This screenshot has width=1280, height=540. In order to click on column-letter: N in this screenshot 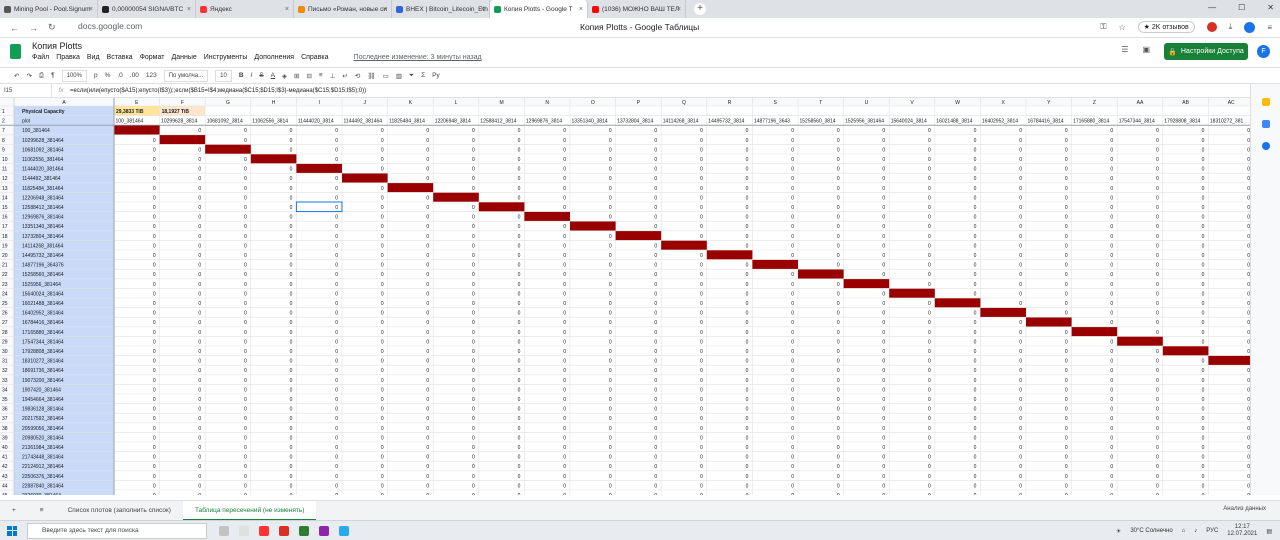, I will do `click(547, 103)`.